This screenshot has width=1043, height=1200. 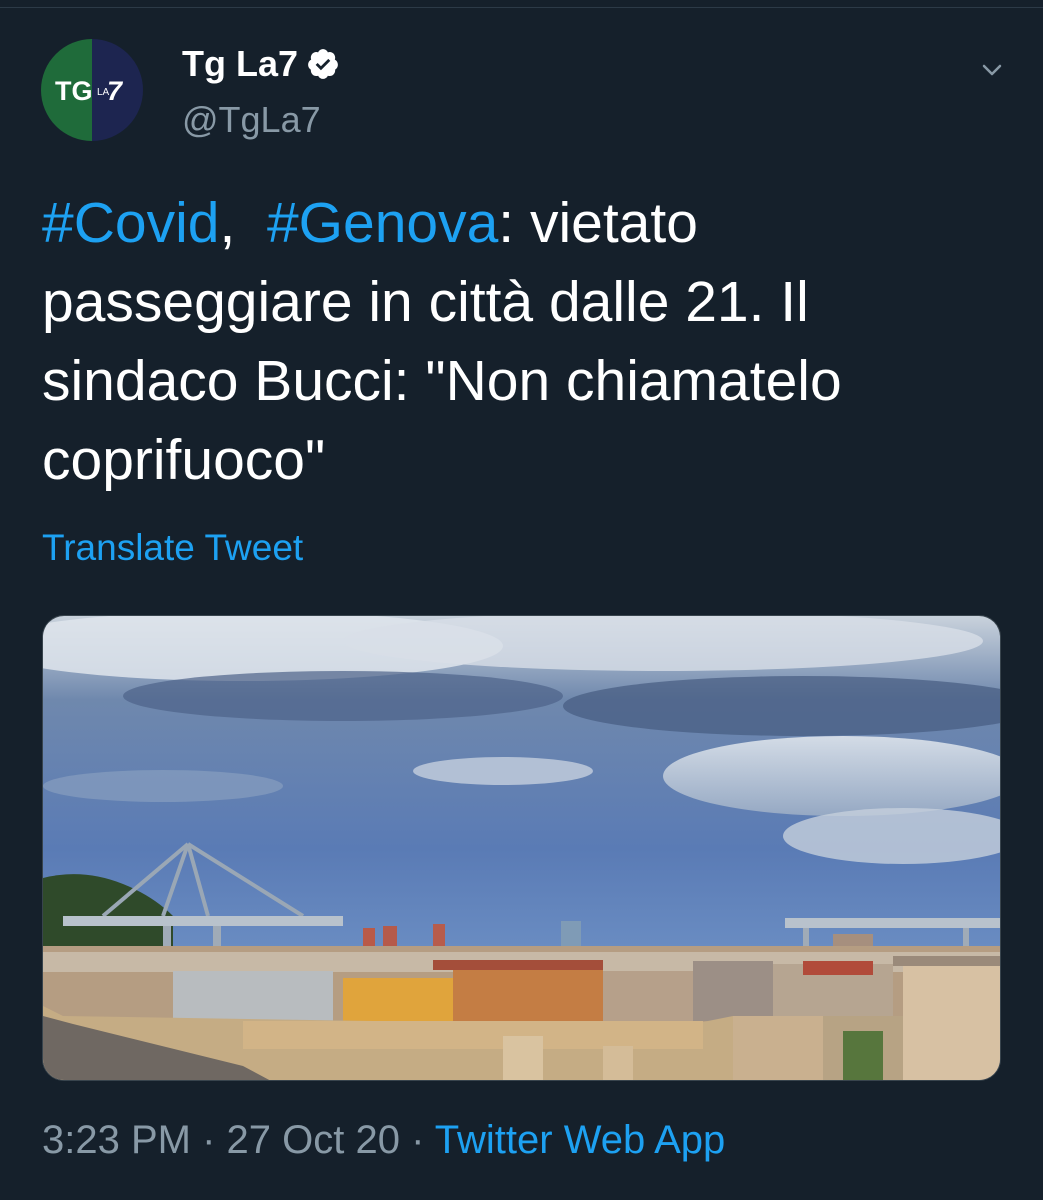 I want to click on author-name-text: Tg La7, so click(x=240, y=63).